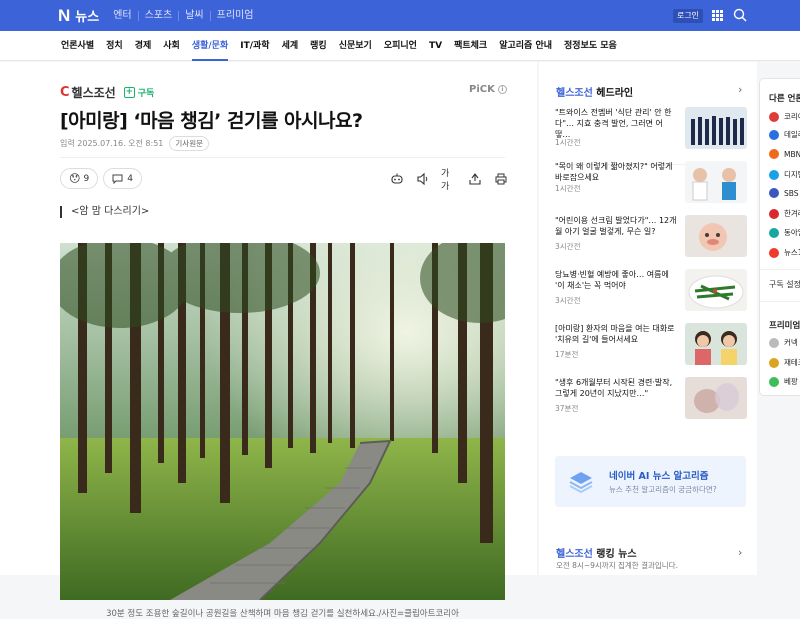 This screenshot has width=800, height=619. I want to click on ranking-press-name: 헬스조선, so click(574, 554).